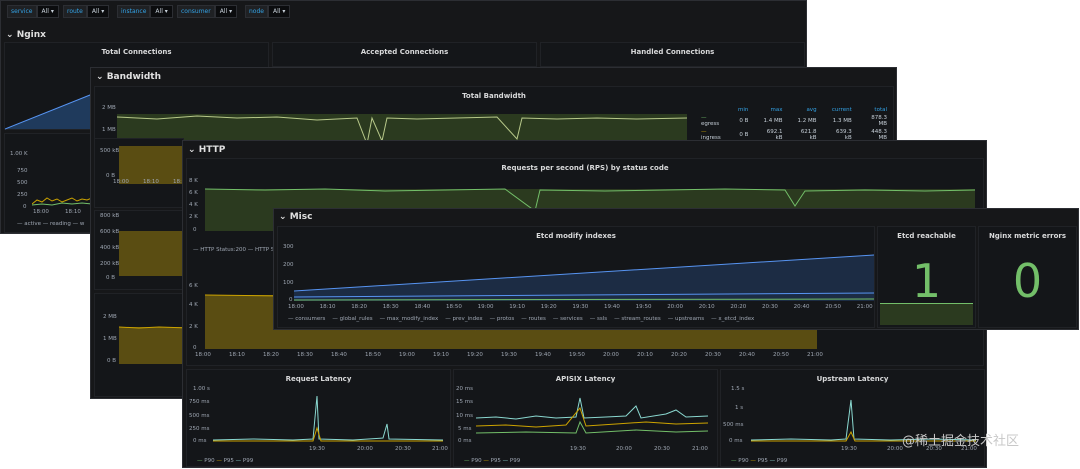 The image size is (1080, 469). I want to click on legend-item: — x_etcd_index, so click(732, 319).